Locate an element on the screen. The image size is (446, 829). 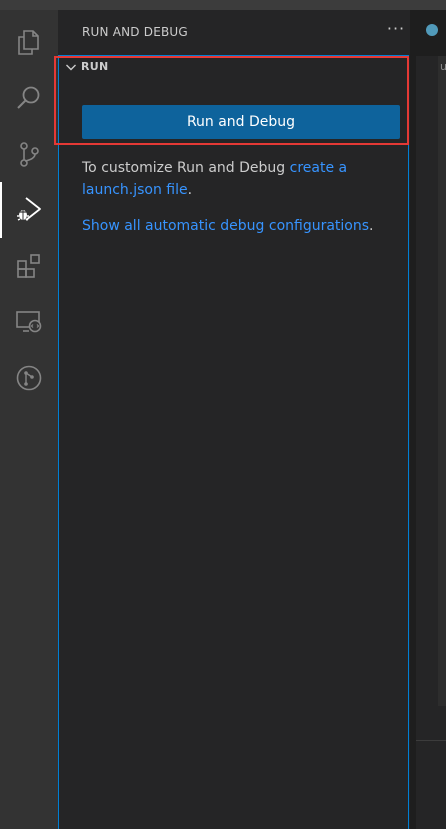
editor-area: u is located at coordinates (428, 419).